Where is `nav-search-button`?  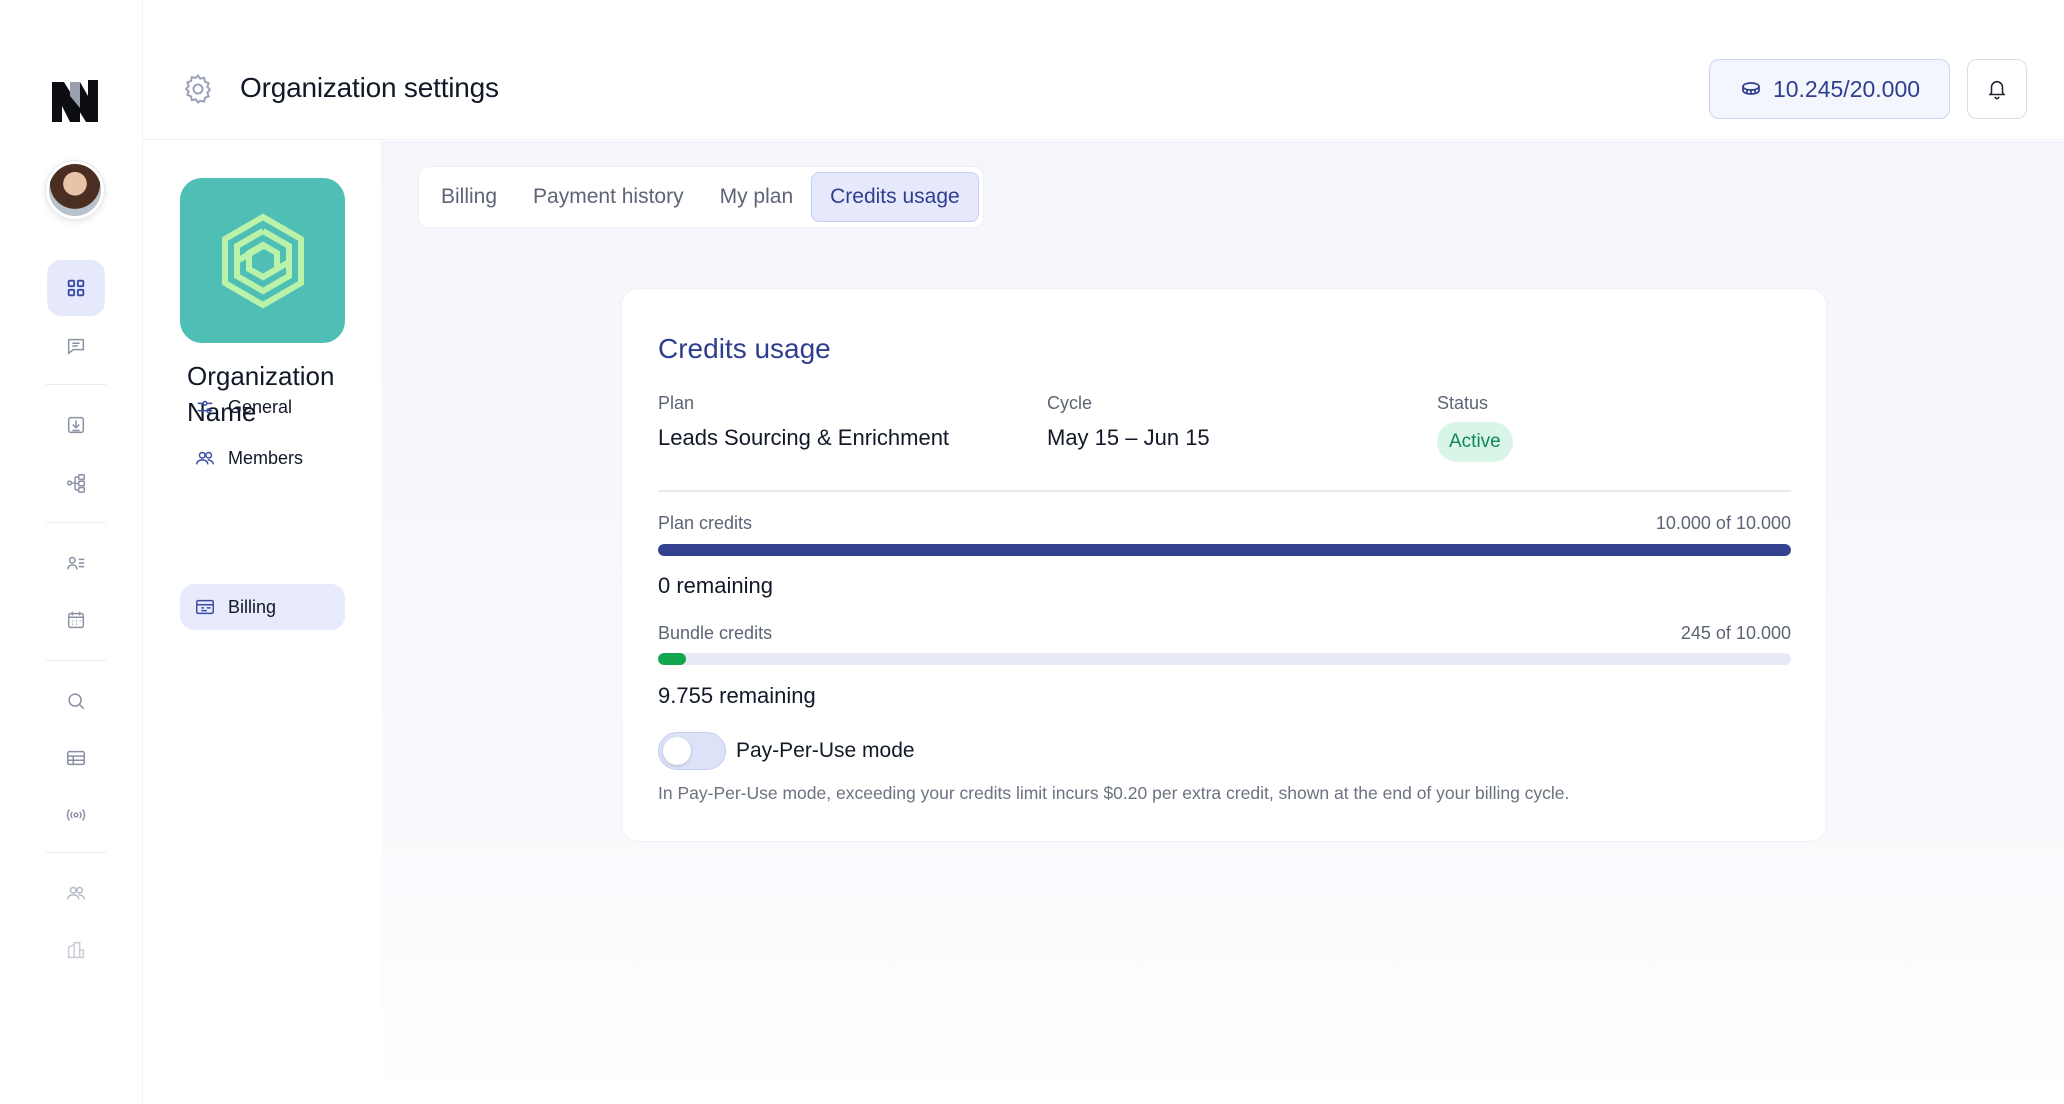
nav-search-button is located at coordinates (76, 701).